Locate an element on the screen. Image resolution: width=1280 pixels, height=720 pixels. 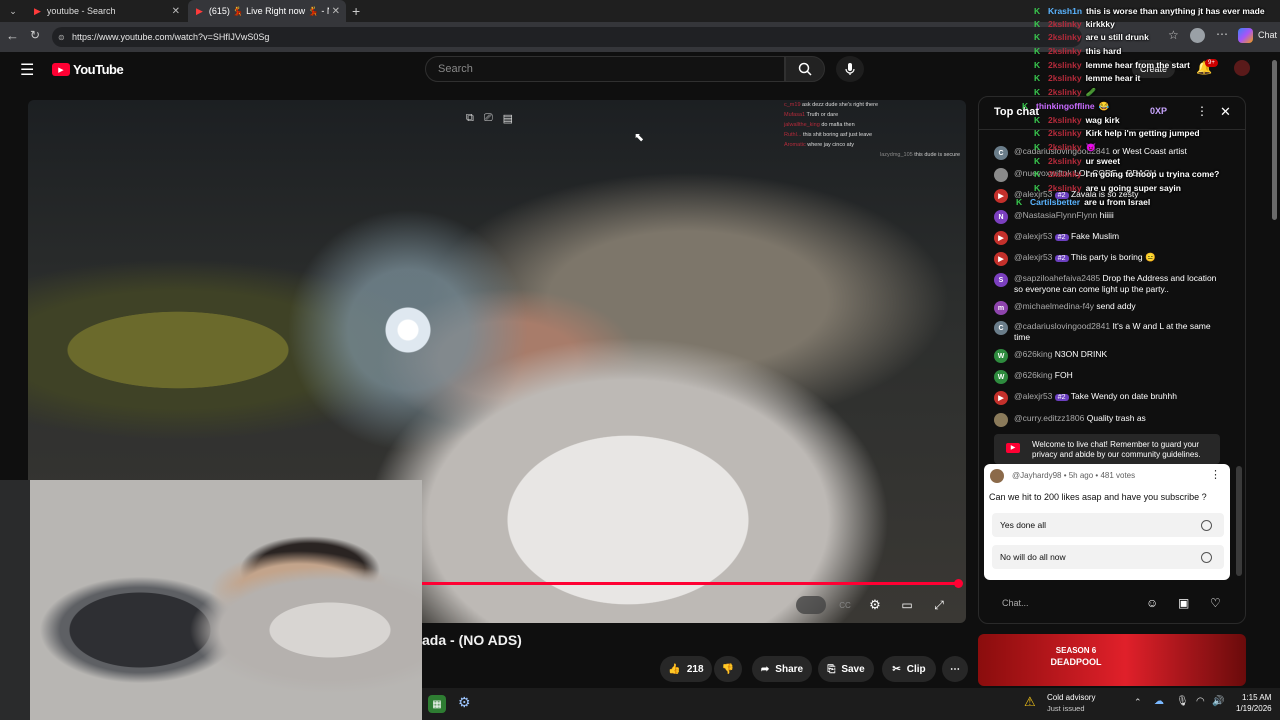
browser-menu-icon: ⋯ is located at coordinates (1222, 34).